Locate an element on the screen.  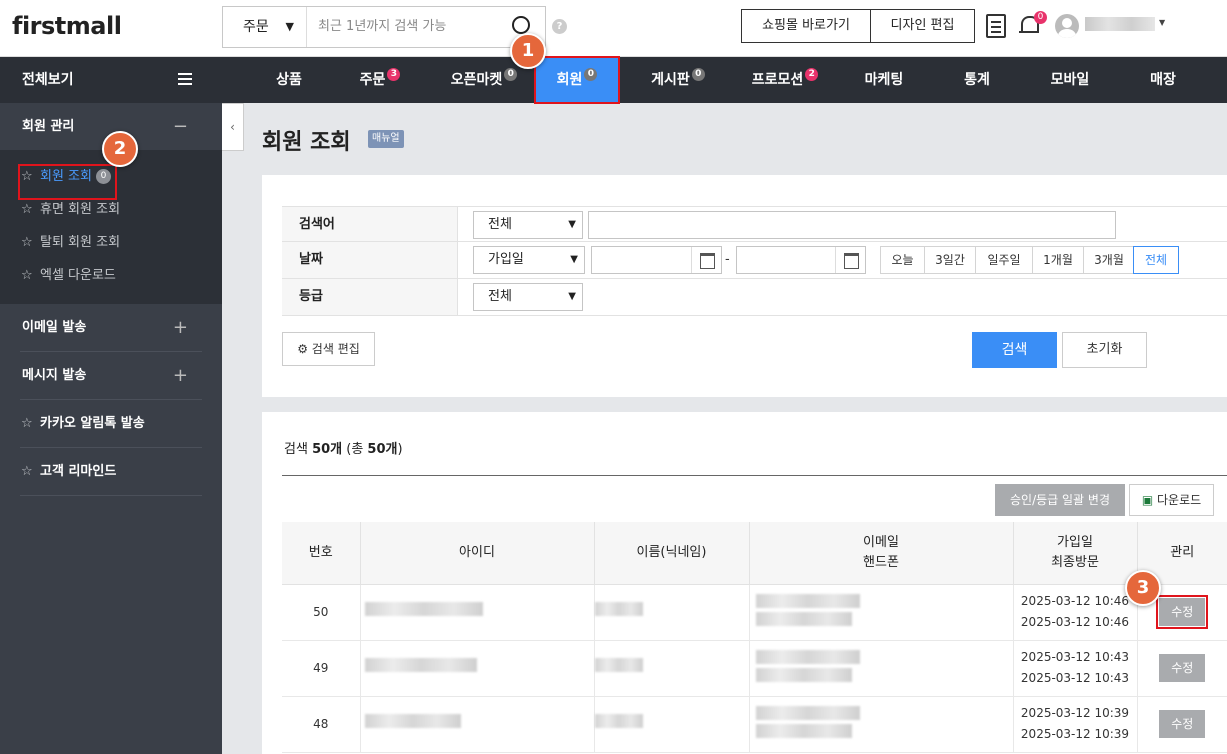
range-3days: 3일간 is located at coordinates (950, 260).